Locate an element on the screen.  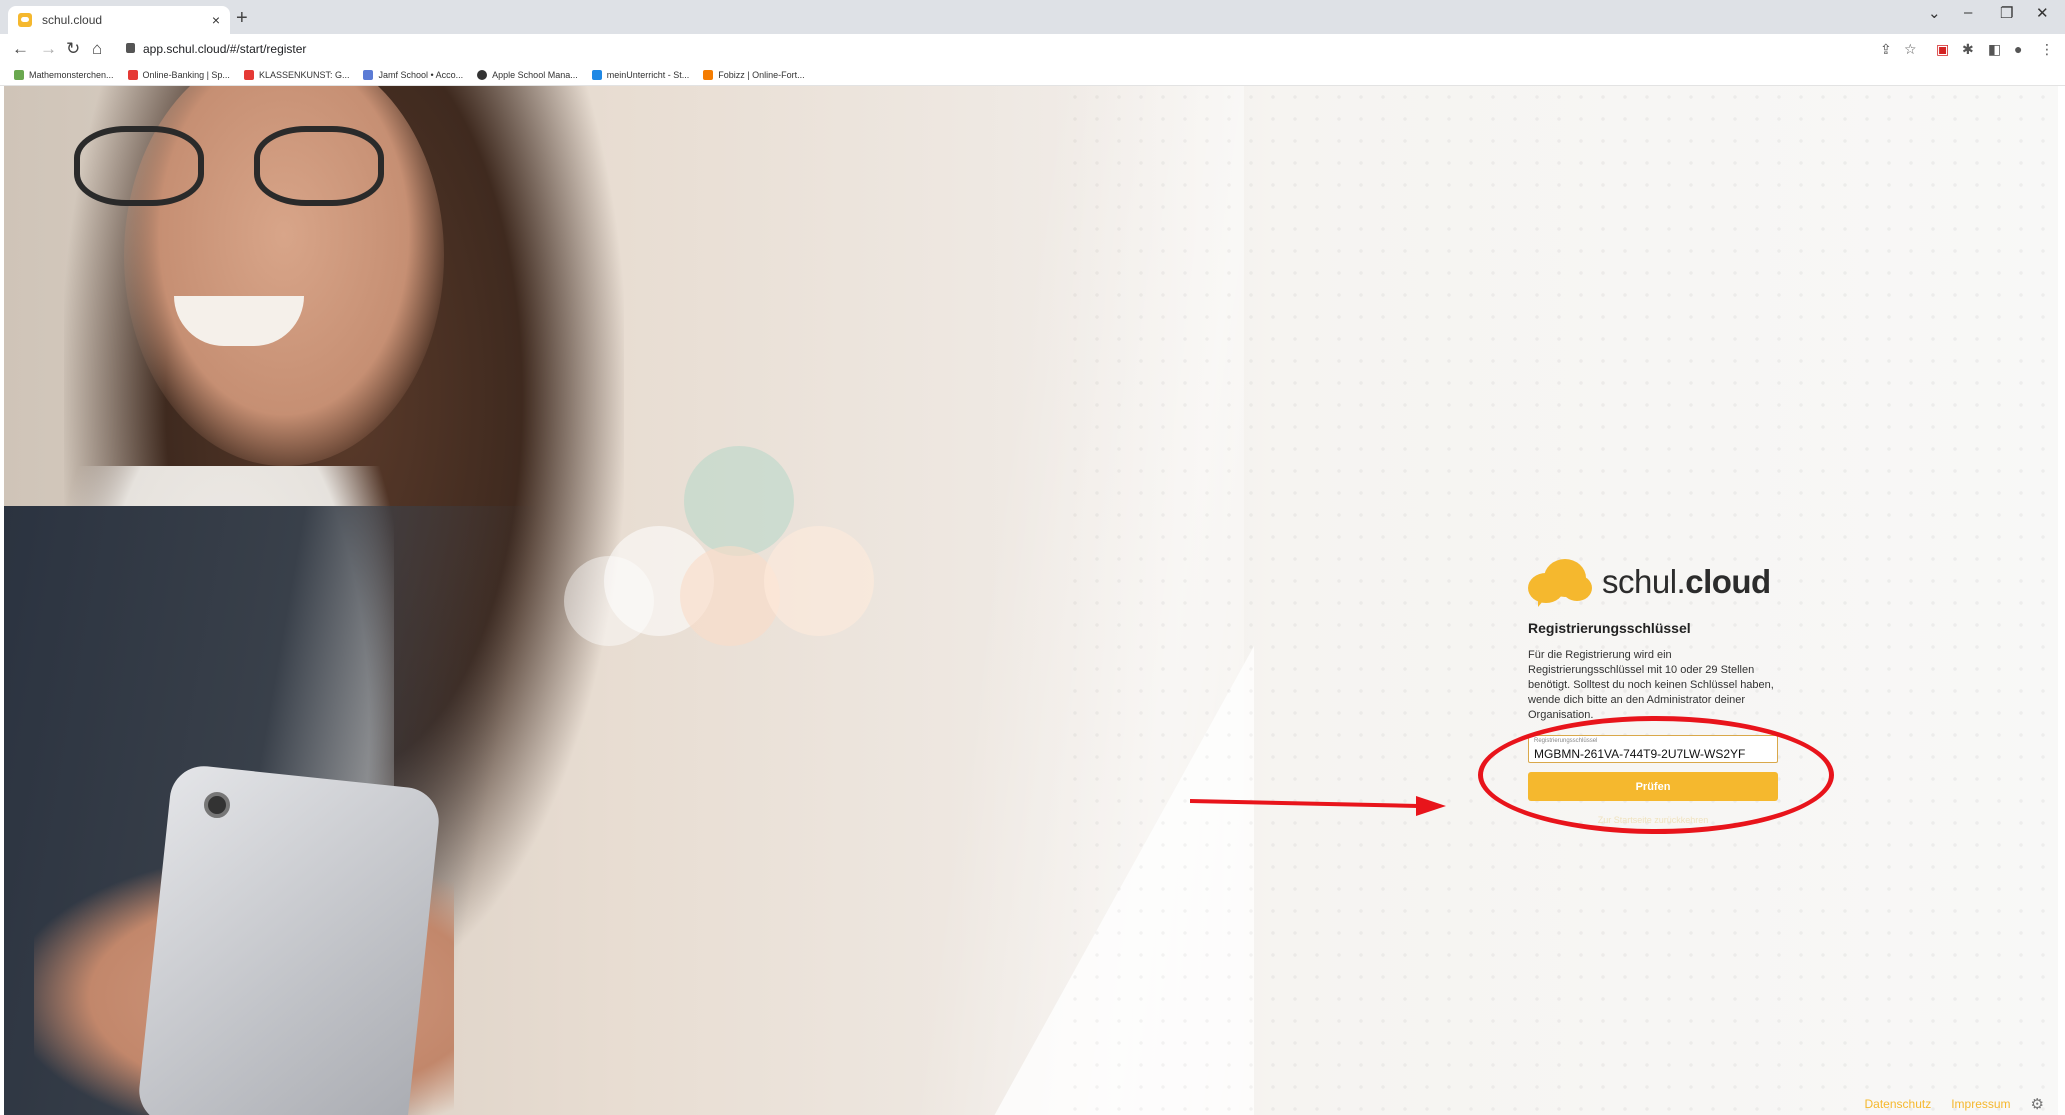
minimize-icon: – is located at coordinates (1968, 12).